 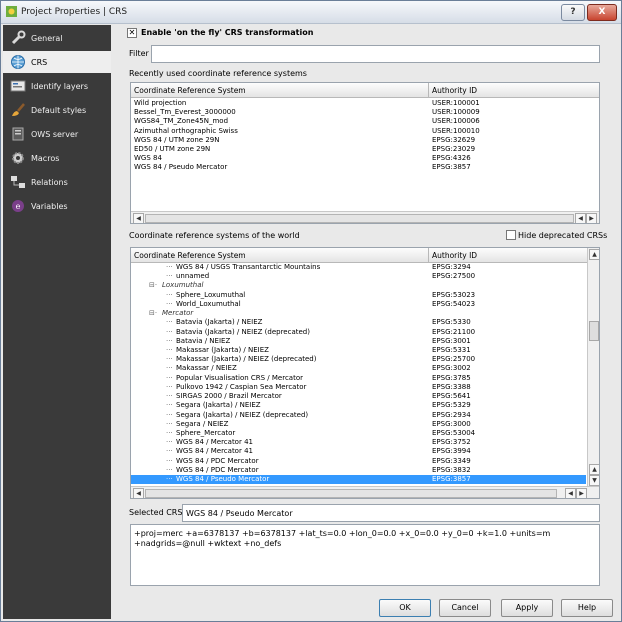 I want to click on scroll-down-icon: ▼, so click(x=594, y=480).